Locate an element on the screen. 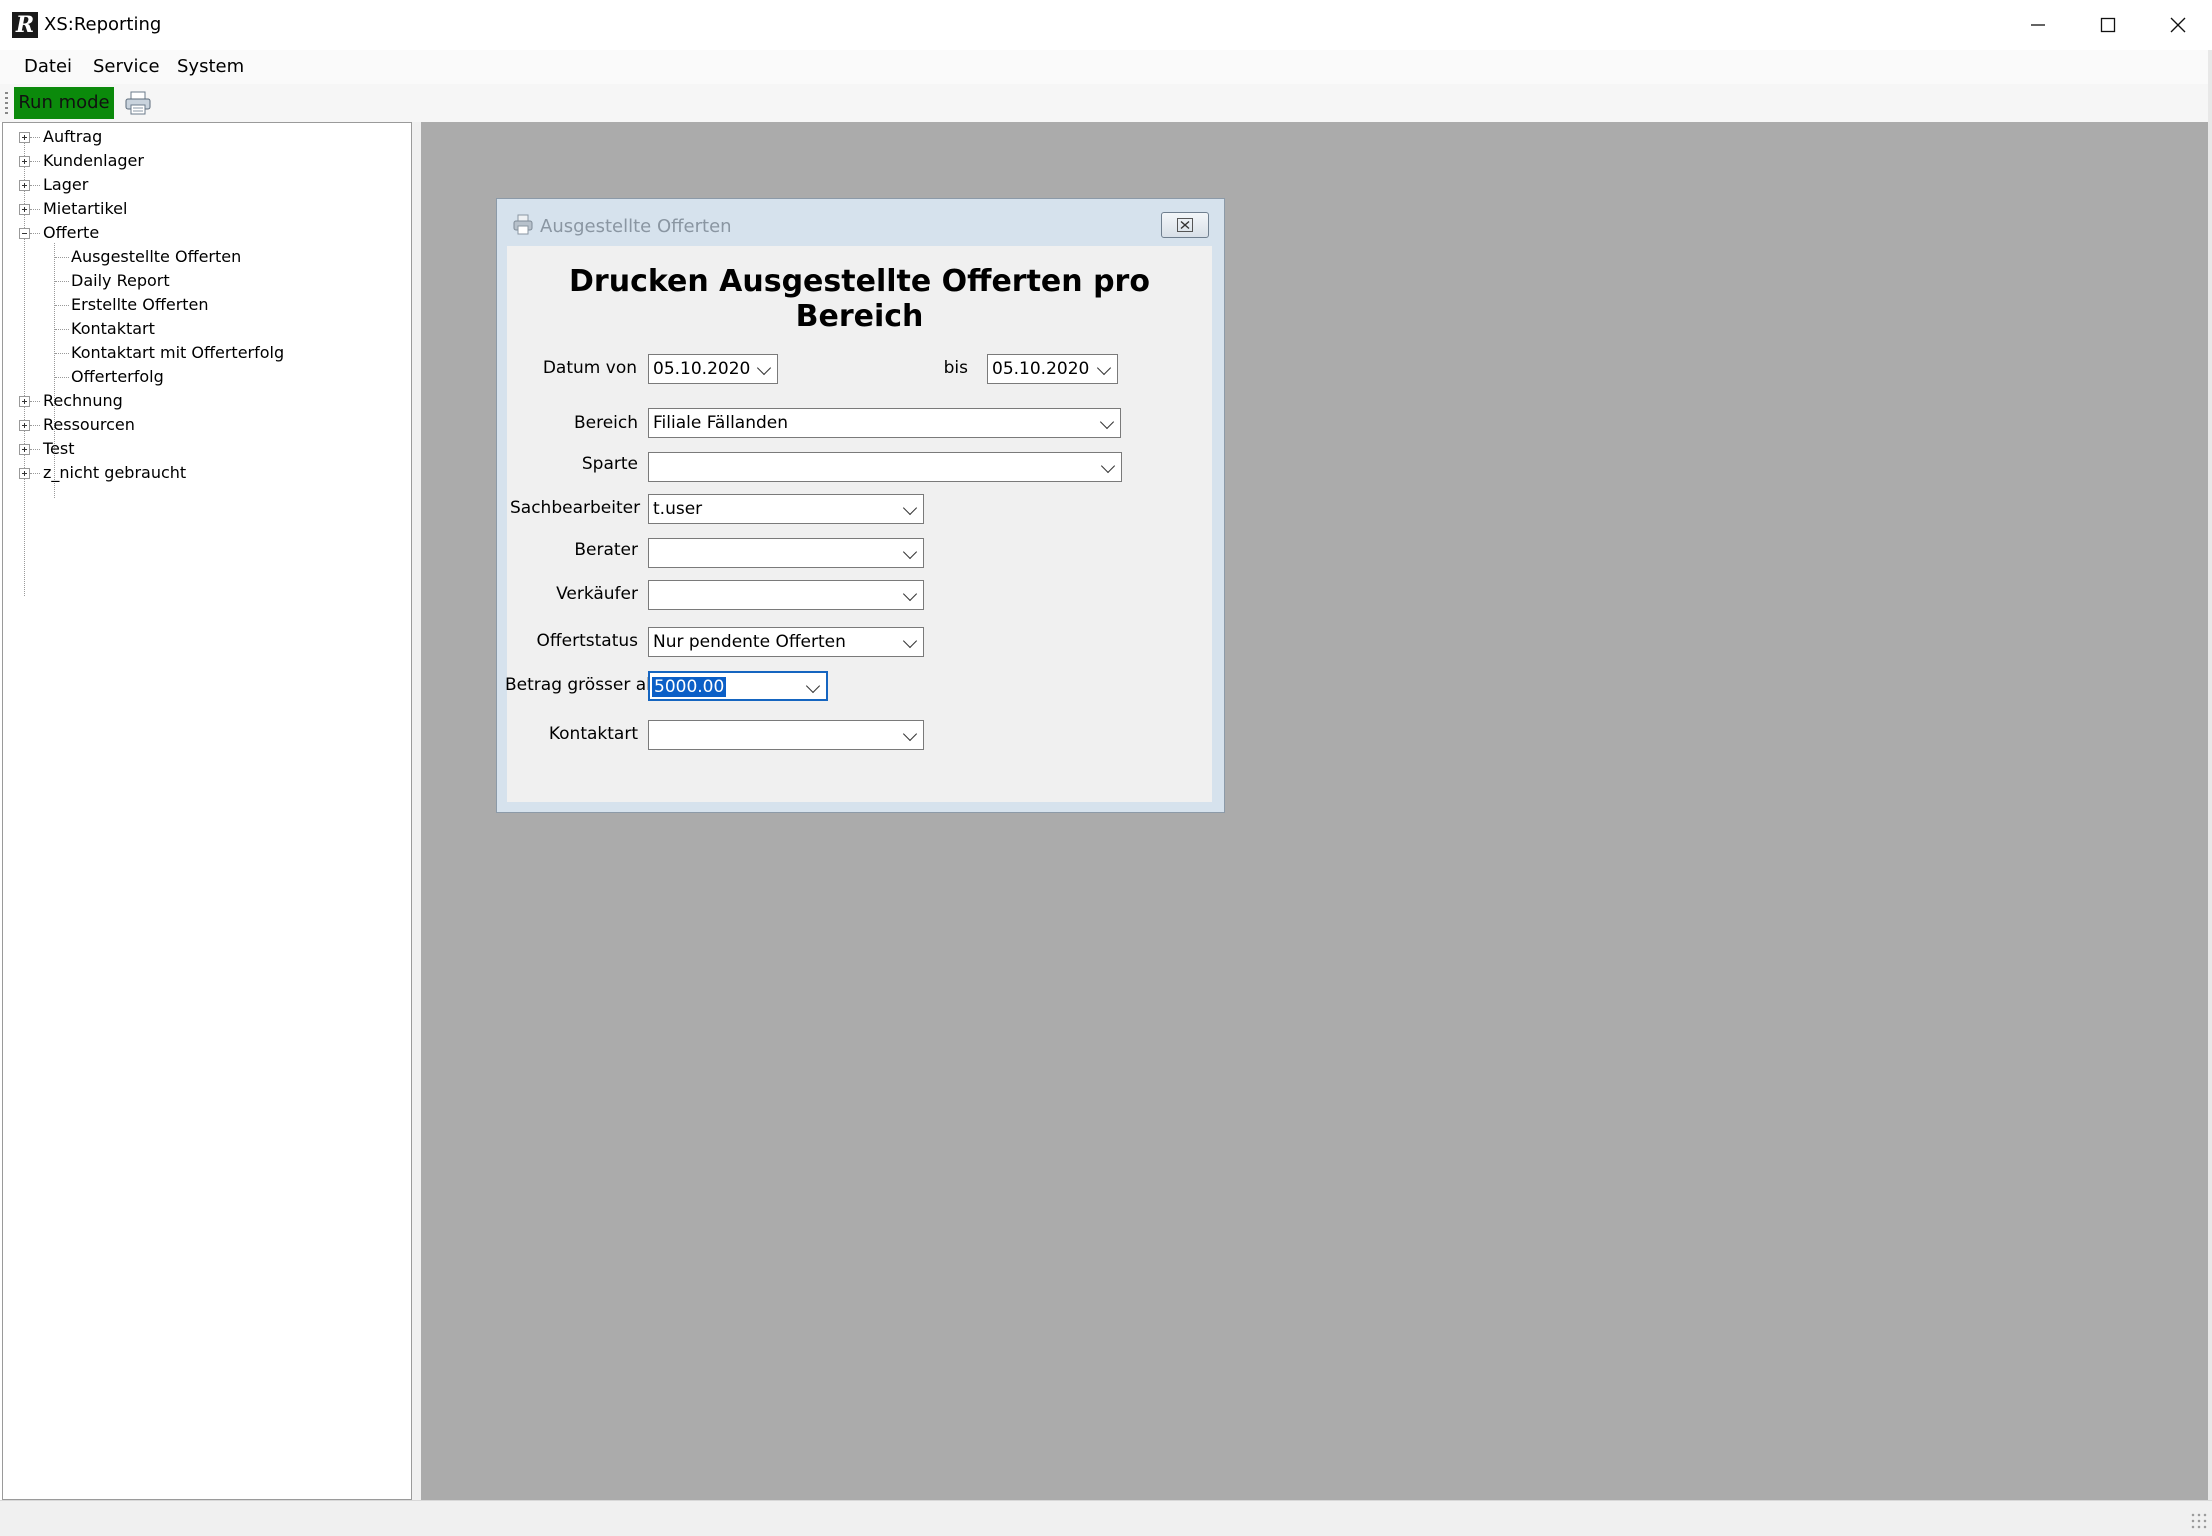 This screenshot has height=1536, width=2212. tree-node-test: Test is located at coordinates (59, 448).